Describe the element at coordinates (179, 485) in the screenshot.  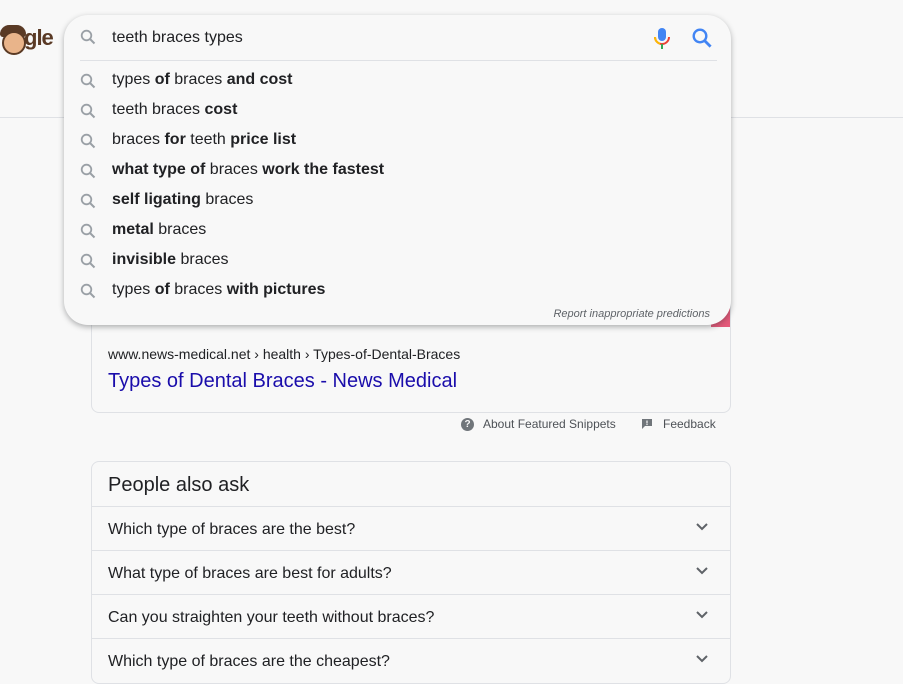
I see `people-also-ask-title: People also ask` at that location.